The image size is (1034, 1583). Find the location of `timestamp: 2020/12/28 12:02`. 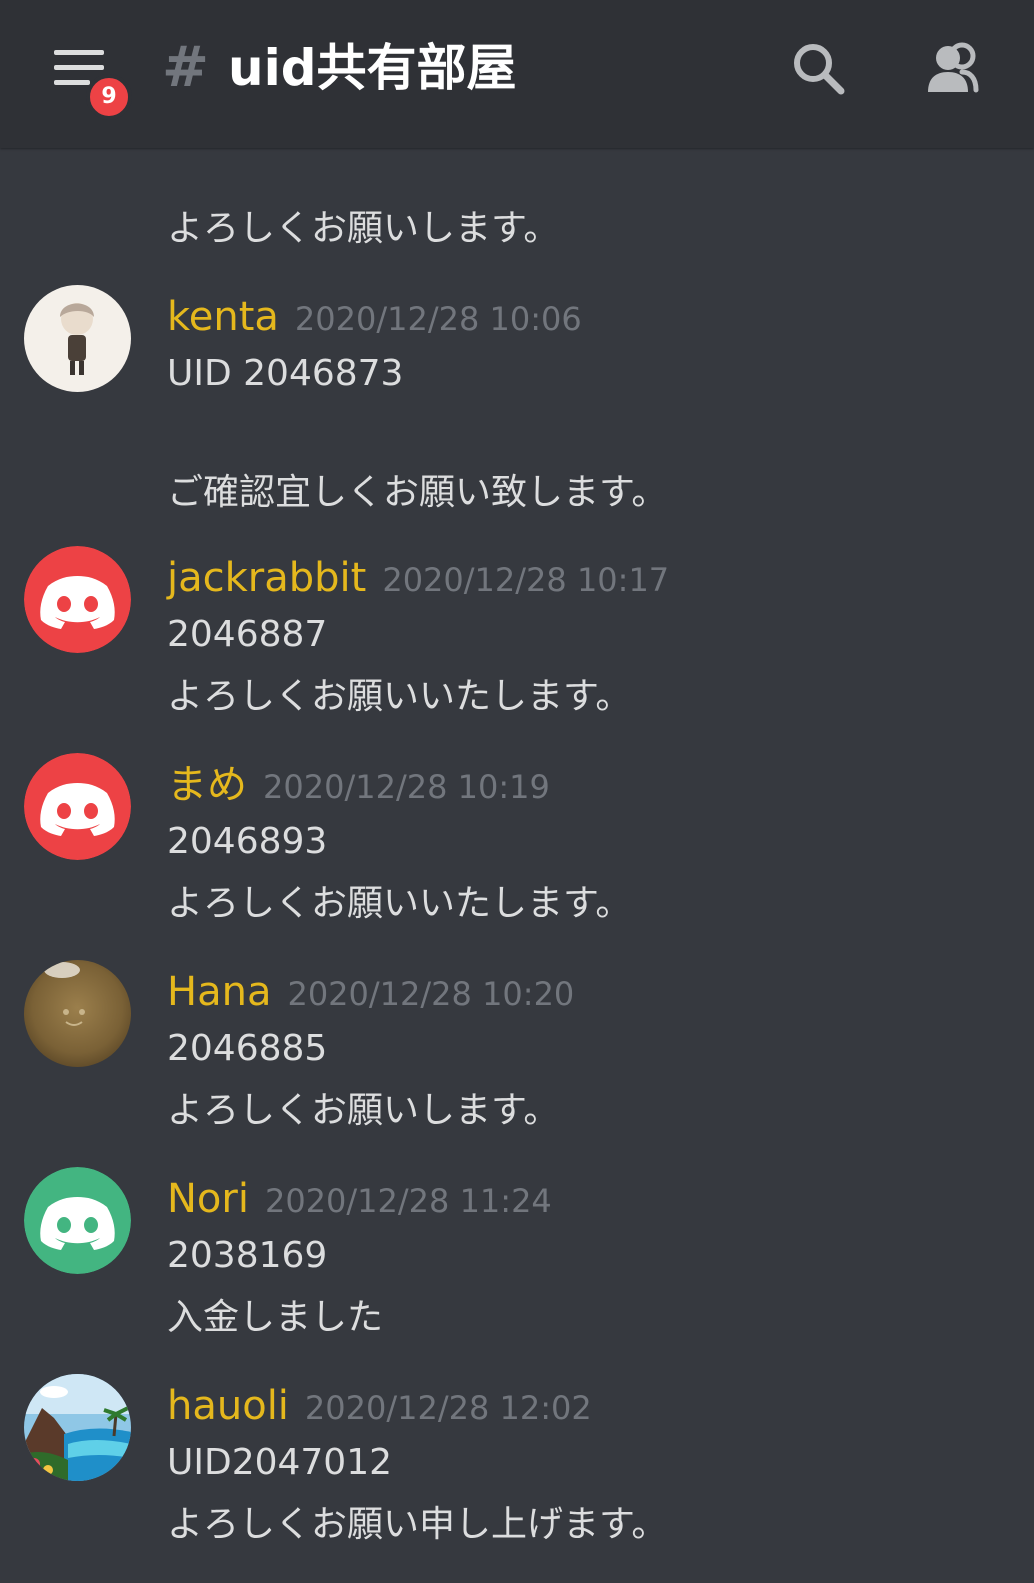

timestamp: 2020/12/28 12:02 is located at coordinates (448, 1408).